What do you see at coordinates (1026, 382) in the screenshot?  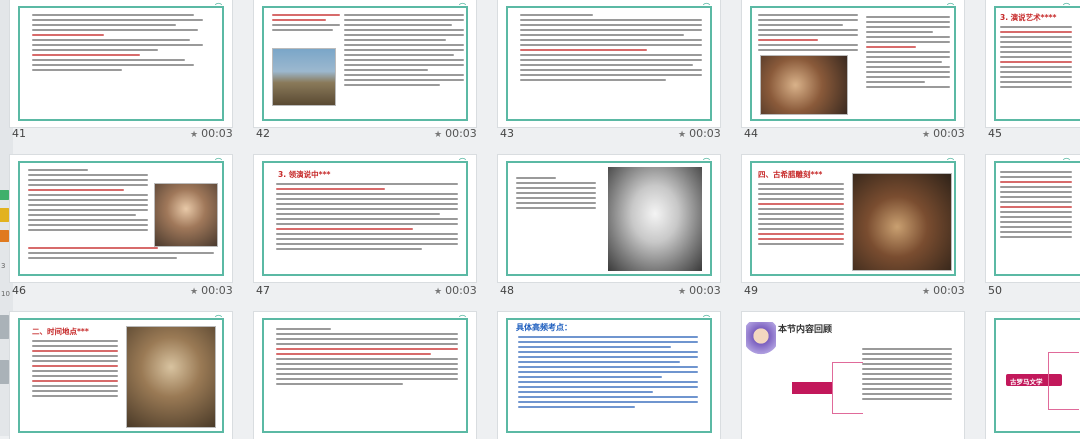 I see `slide-title: 古罗马文学` at bounding box center [1026, 382].